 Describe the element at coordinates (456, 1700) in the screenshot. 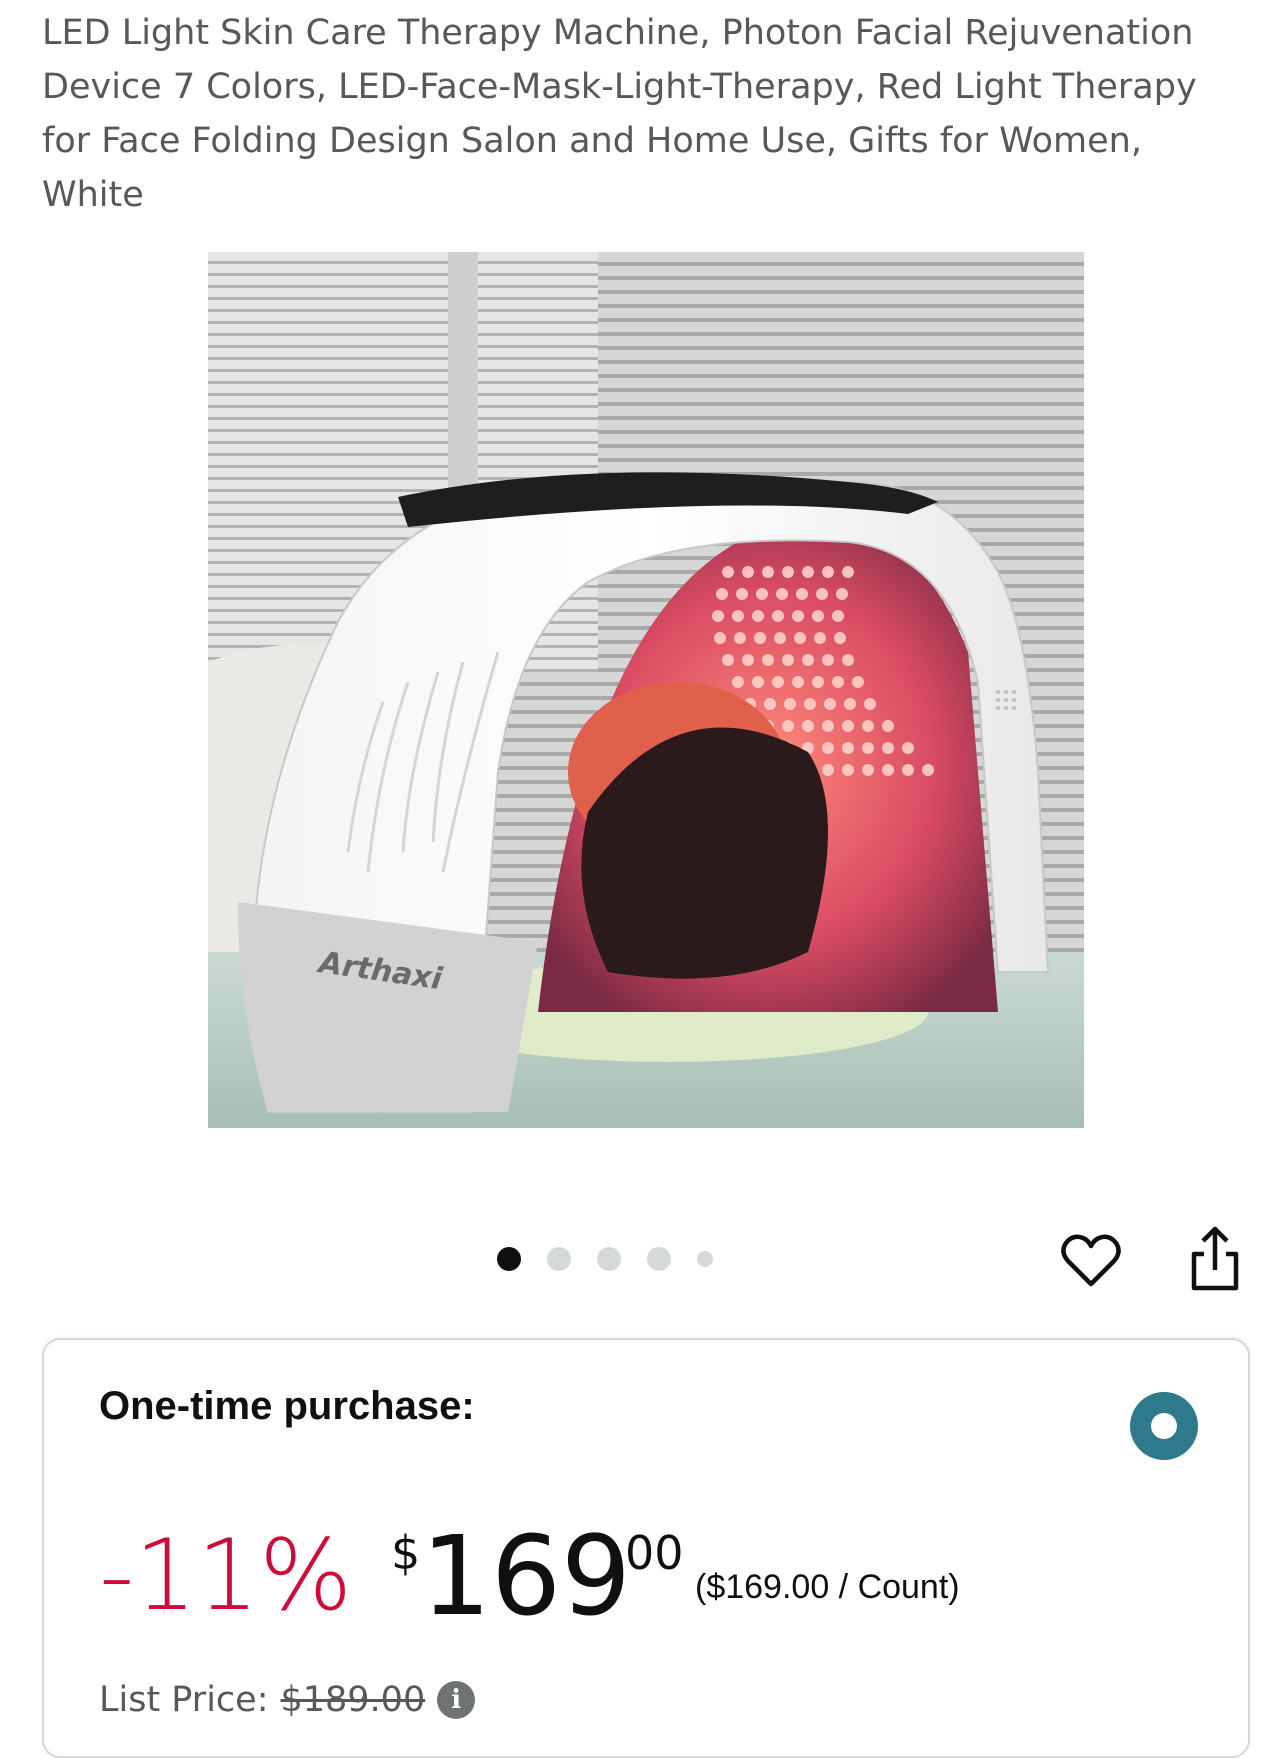

I see `info-icon: i` at that location.